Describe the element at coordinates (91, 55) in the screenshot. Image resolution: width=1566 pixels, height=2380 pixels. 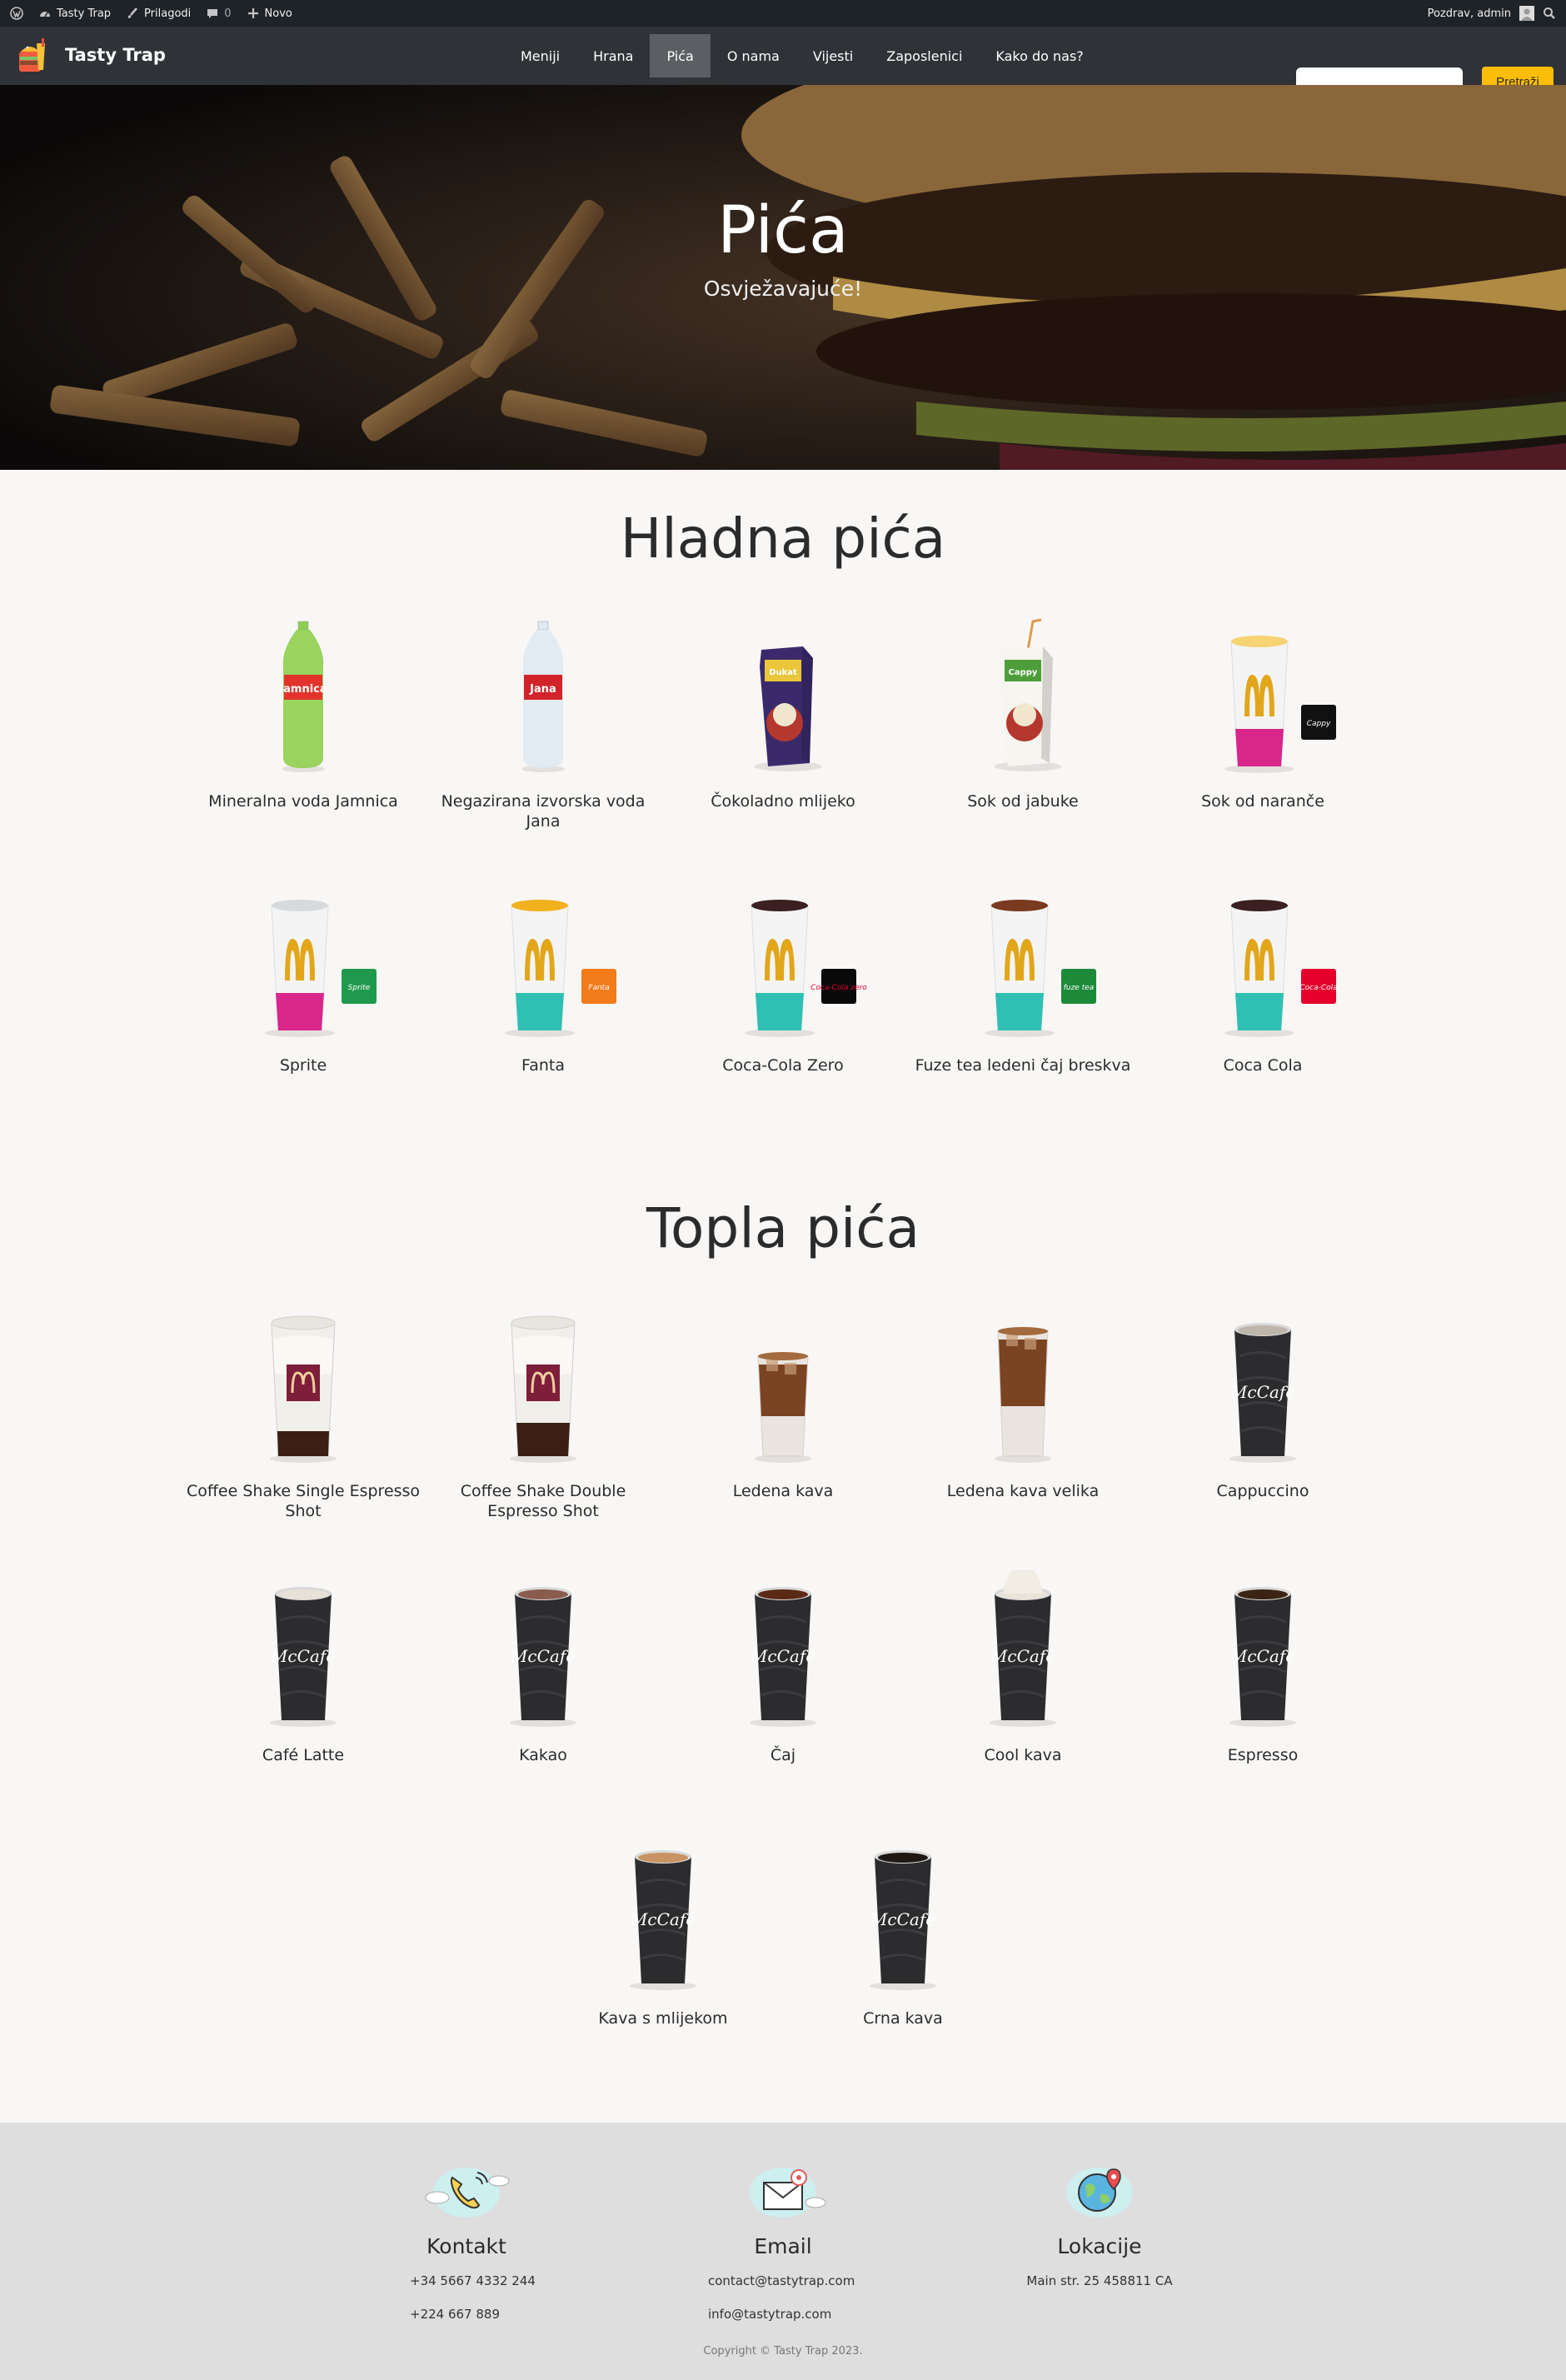
I see `brand-link: Tasty Trap` at that location.